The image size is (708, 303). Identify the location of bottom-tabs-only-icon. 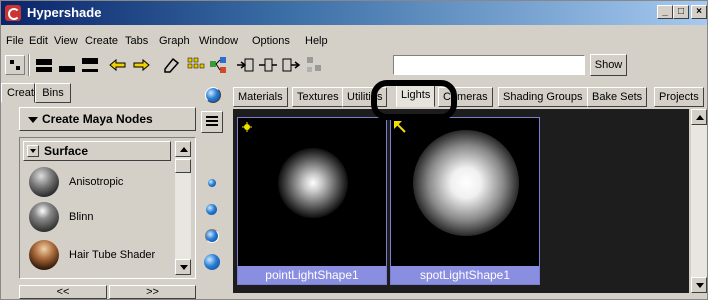
(67, 65).